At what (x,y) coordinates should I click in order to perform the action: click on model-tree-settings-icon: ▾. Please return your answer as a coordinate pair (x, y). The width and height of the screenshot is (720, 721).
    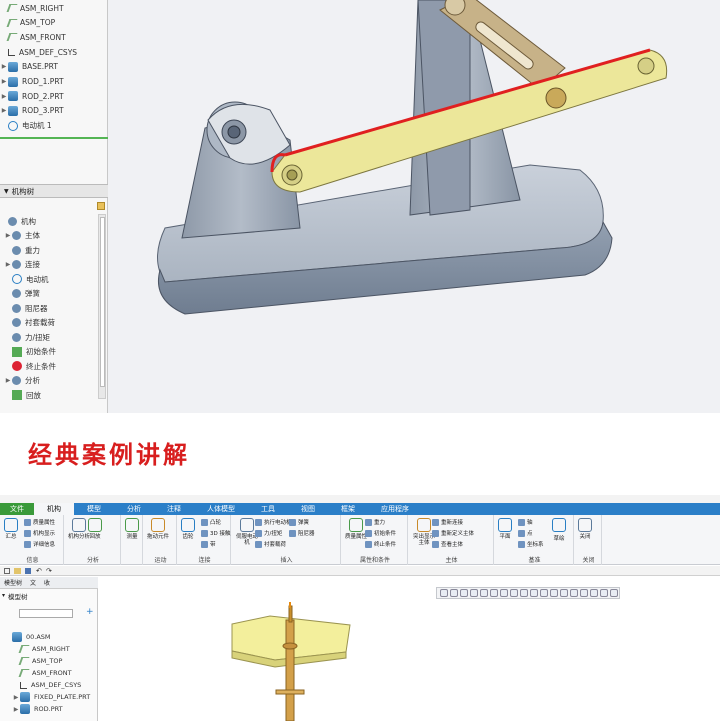
    Looking at the image, I should click on (3, 595).